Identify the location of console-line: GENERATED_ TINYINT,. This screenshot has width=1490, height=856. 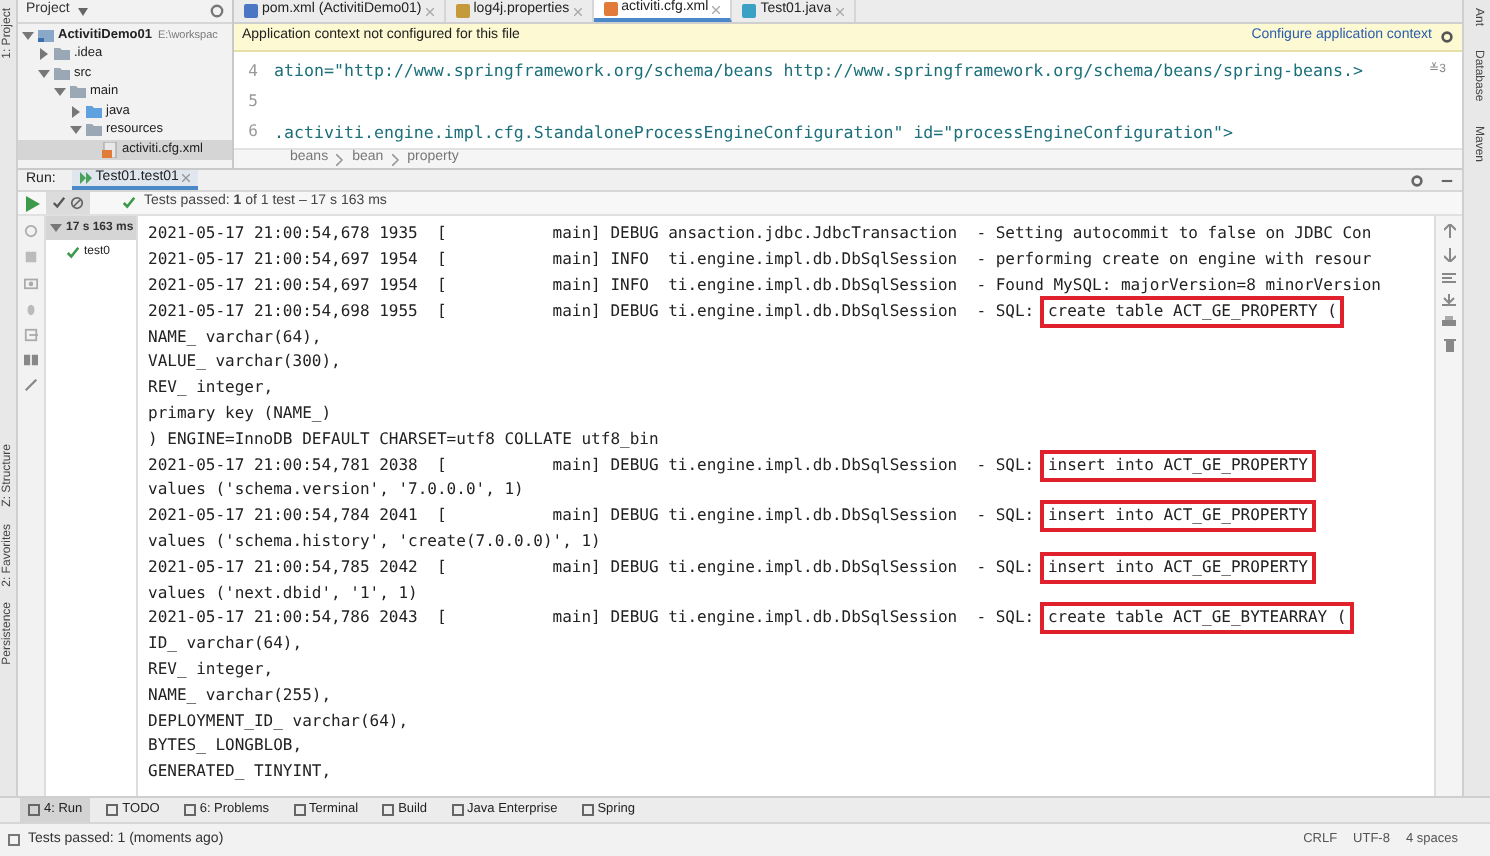
(240, 772).